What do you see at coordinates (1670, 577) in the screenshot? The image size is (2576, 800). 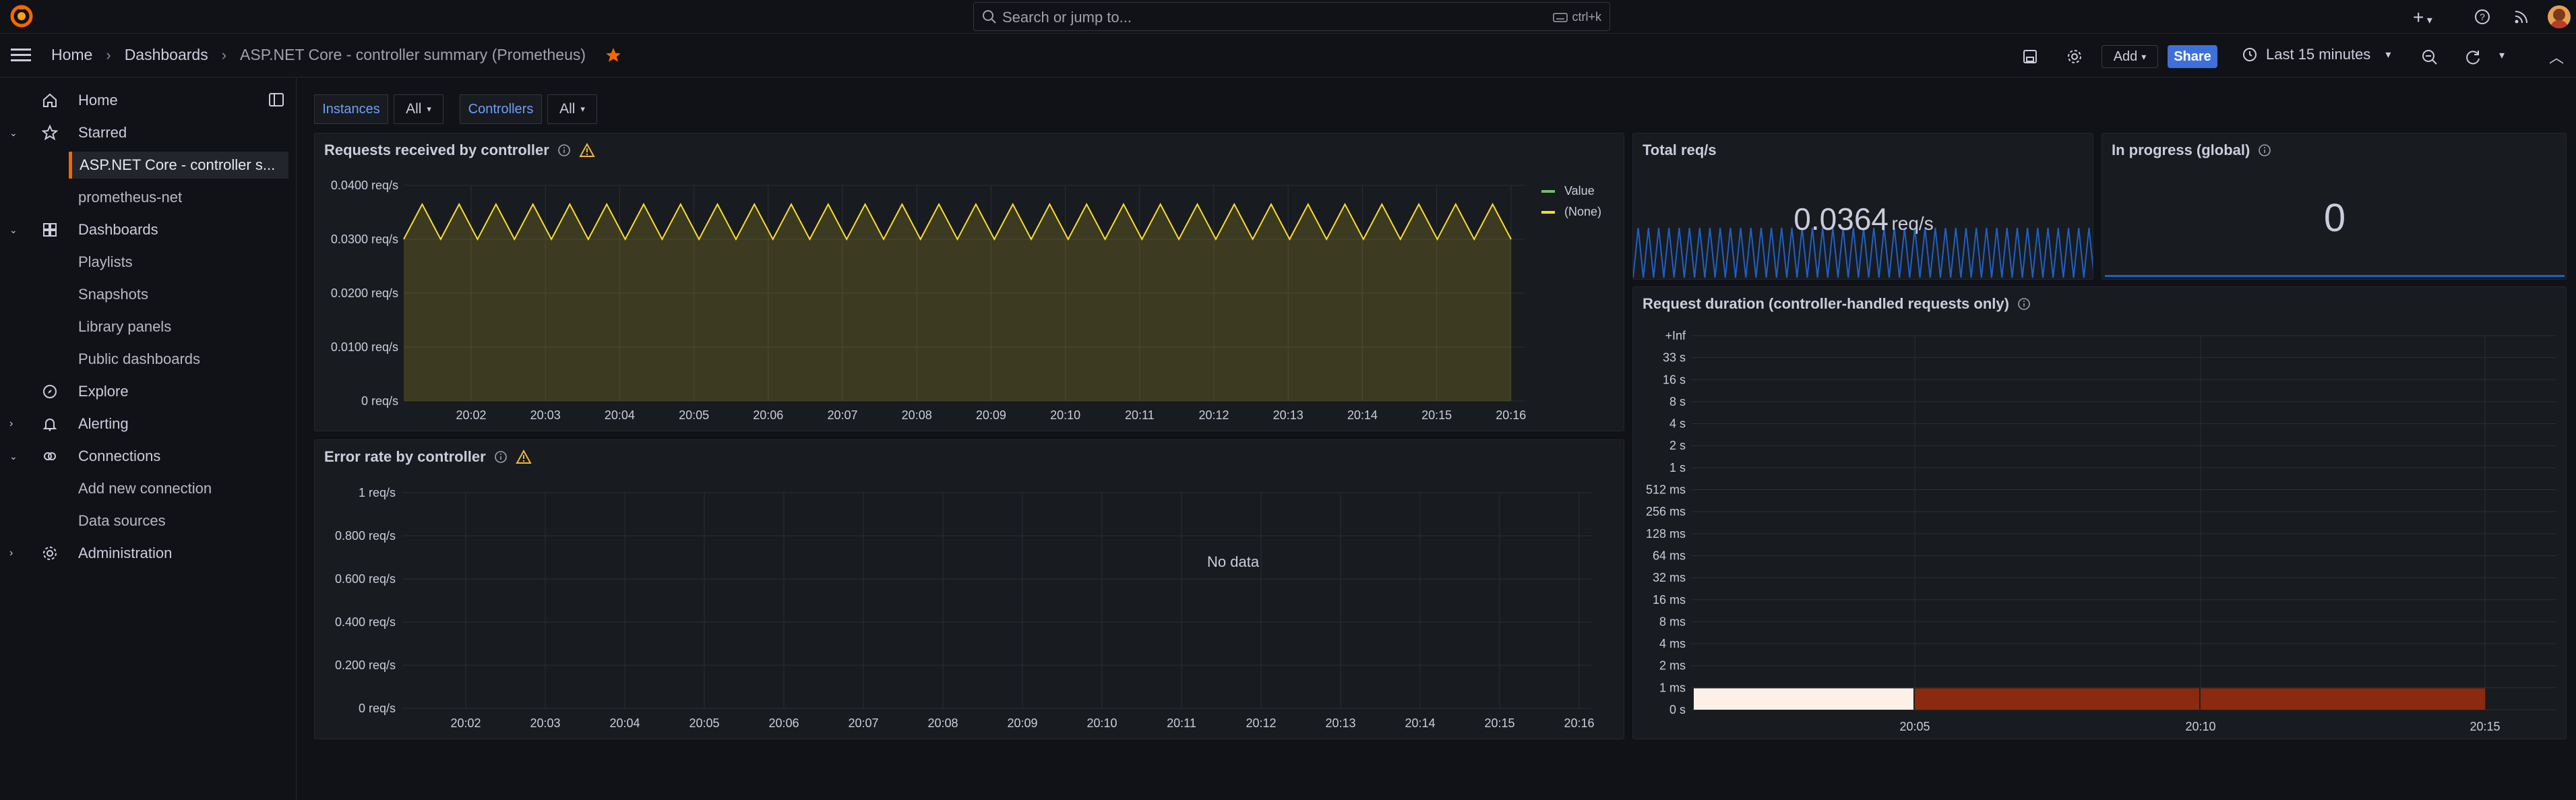 I see `y-tick-label: 32 ms` at bounding box center [1670, 577].